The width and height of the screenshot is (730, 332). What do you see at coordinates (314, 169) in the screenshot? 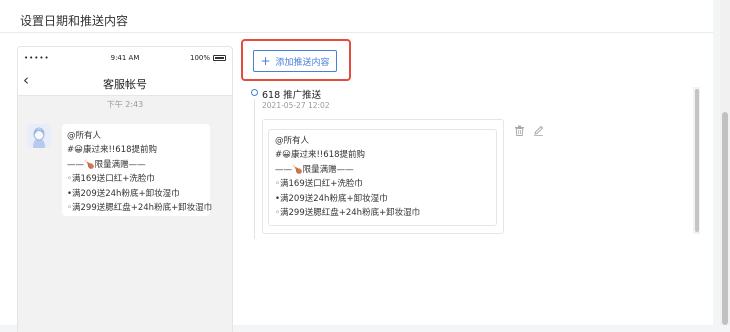
I see `push-message-line: ——🍗限量满赠——` at bounding box center [314, 169].